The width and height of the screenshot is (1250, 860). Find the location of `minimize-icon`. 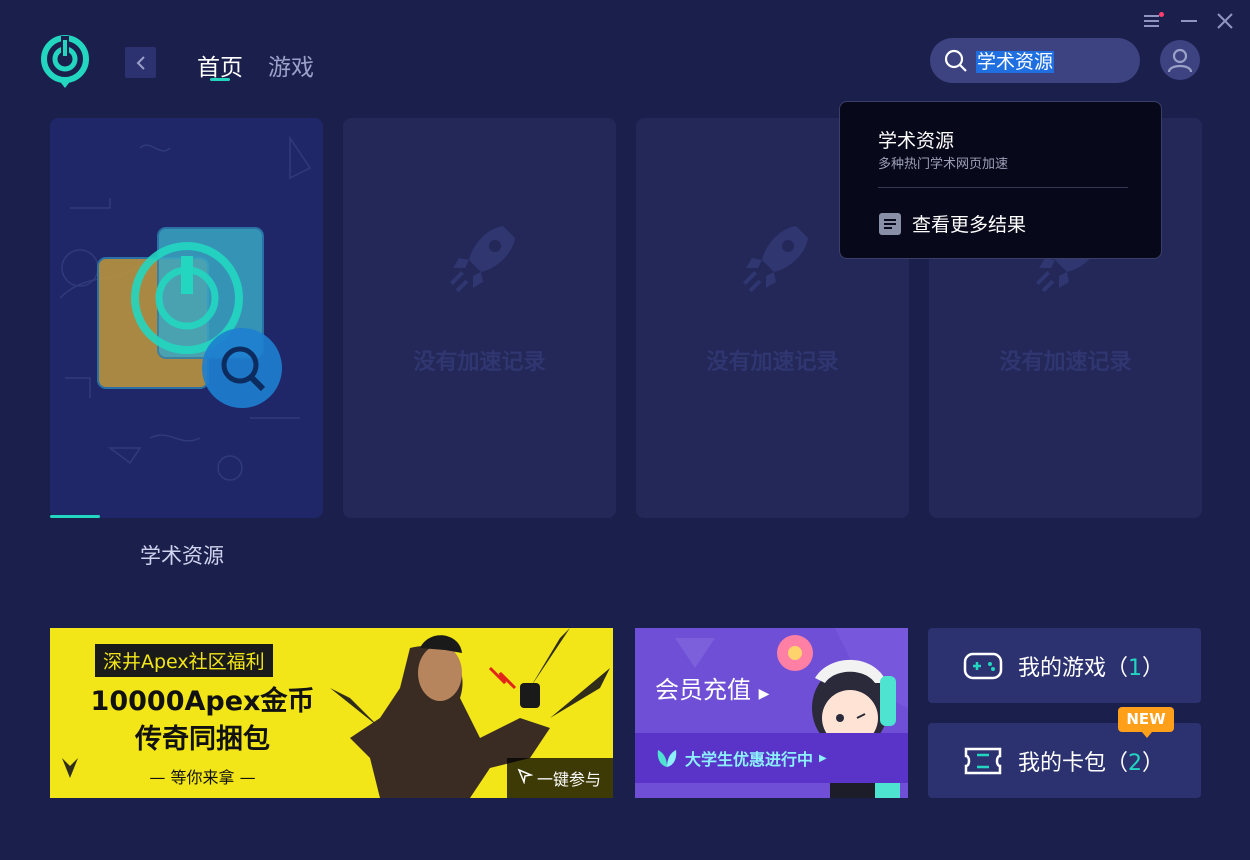

minimize-icon is located at coordinates (1189, 21).